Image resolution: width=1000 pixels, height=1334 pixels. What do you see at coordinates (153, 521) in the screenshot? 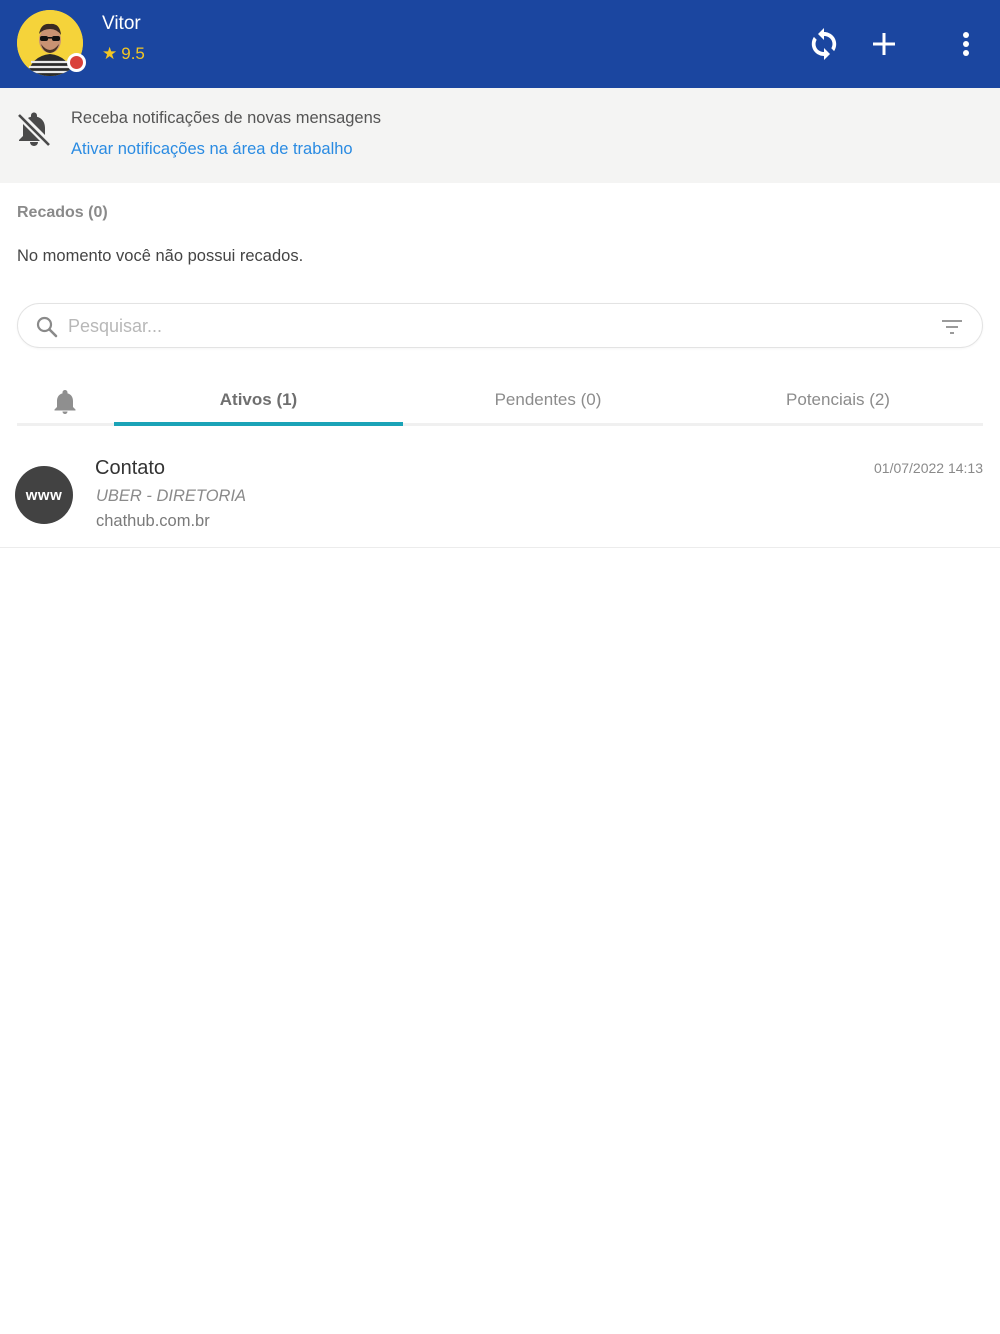
I see `contact-site: chathub.com.br` at bounding box center [153, 521].